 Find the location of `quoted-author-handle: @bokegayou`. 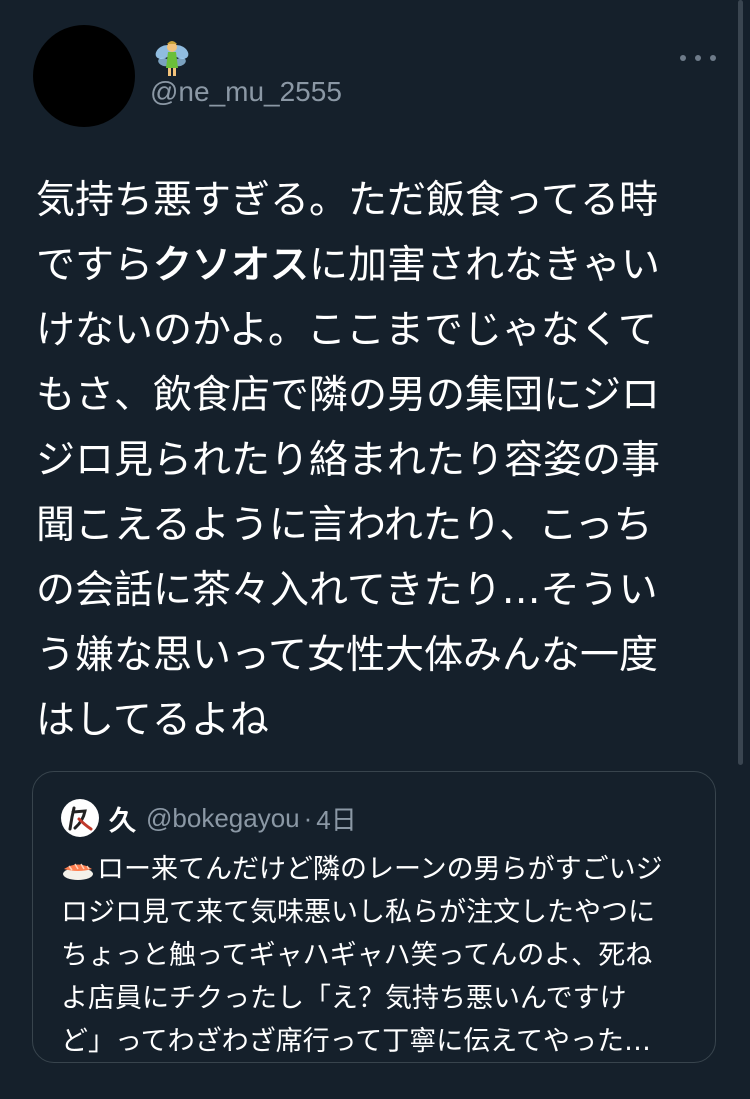

quoted-author-handle: @bokegayou is located at coordinates (223, 818).